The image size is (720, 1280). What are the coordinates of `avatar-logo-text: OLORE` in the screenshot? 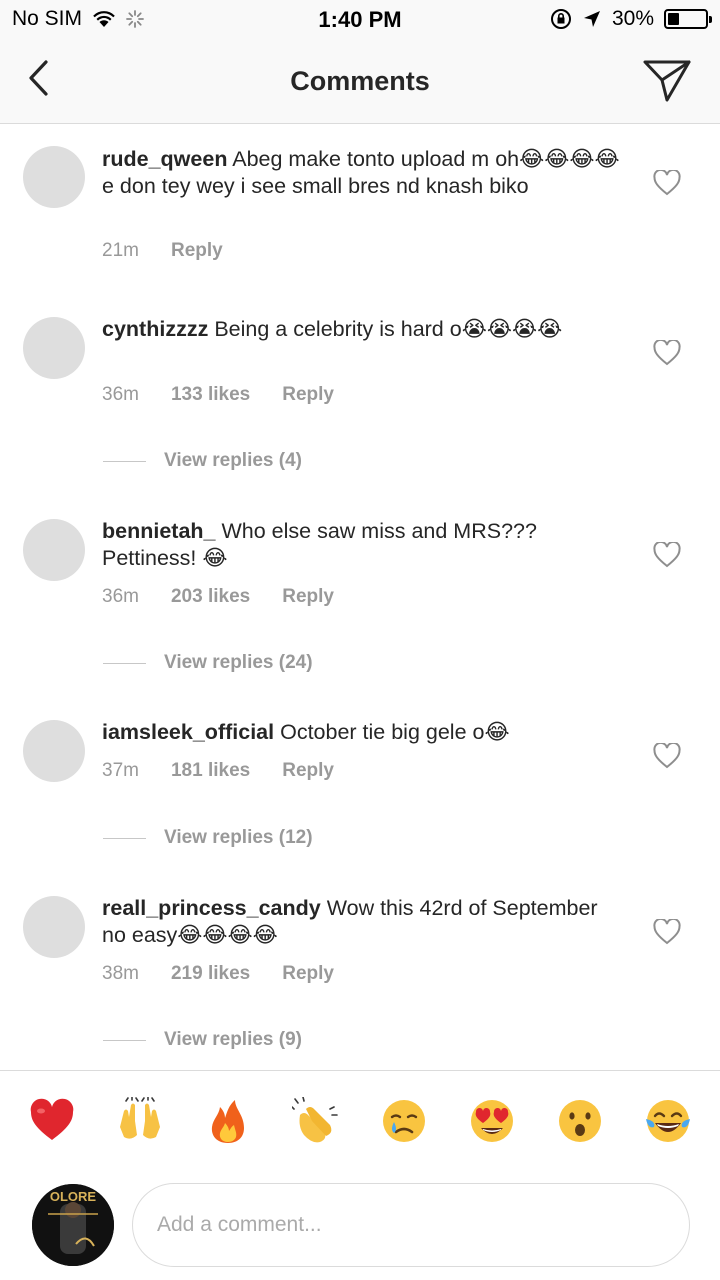 It's located at (73, 1196).